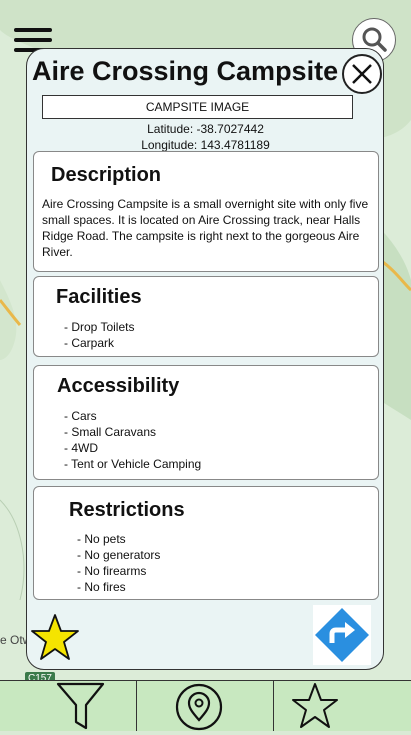  I want to click on nav-filter-button, so click(68, 706).